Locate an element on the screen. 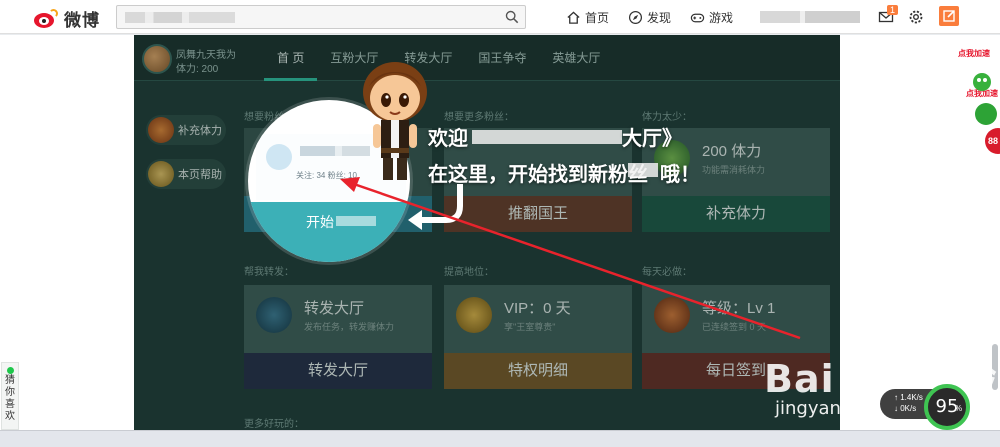 The width and height of the screenshot is (1000, 447). guess-you-like-label: 猜你喜欢 is located at coordinates (10, 398).